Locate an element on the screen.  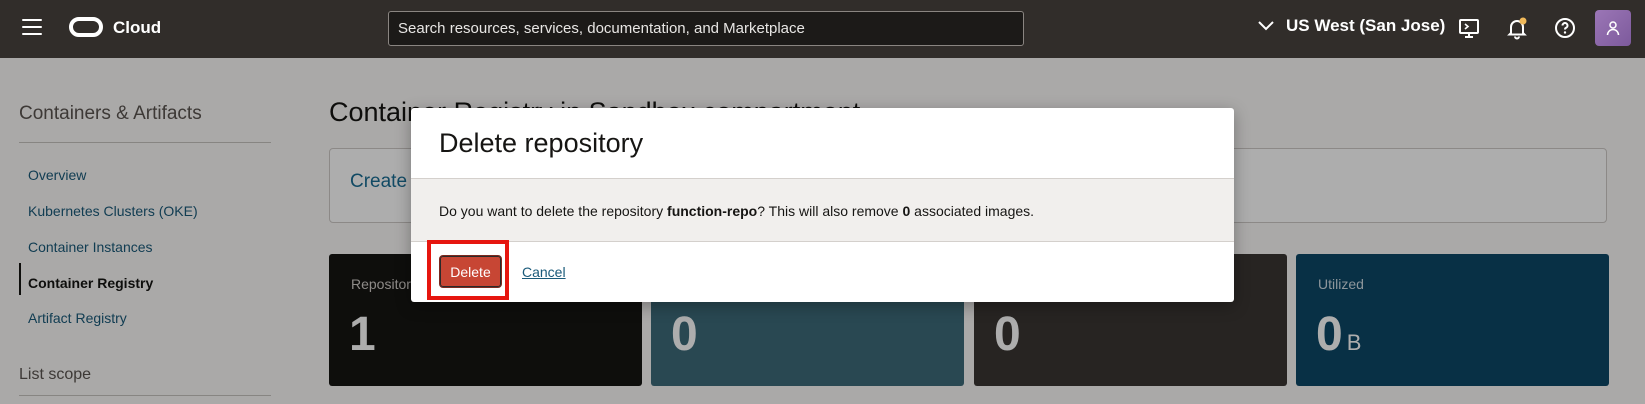
avatar is located at coordinates (1613, 28).